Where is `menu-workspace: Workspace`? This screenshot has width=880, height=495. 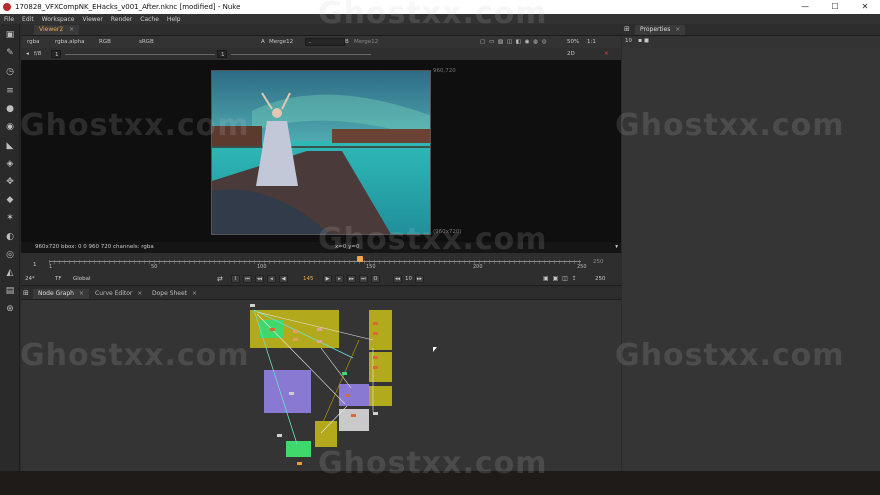 menu-workspace: Workspace is located at coordinates (58, 19).